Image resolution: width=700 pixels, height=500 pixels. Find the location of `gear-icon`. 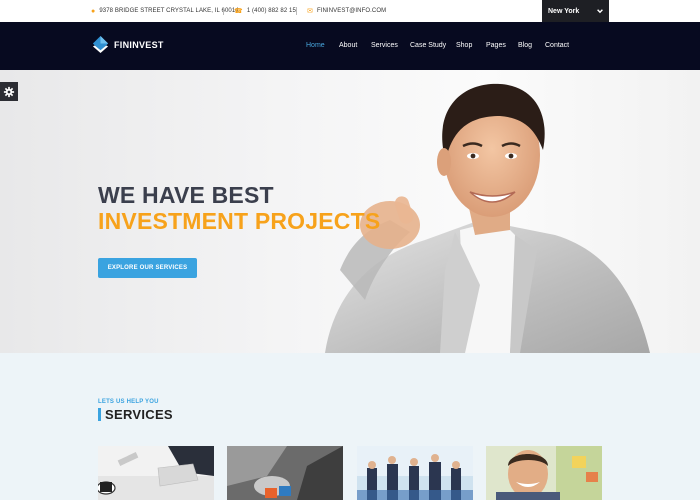

gear-icon is located at coordinates (9, 91).